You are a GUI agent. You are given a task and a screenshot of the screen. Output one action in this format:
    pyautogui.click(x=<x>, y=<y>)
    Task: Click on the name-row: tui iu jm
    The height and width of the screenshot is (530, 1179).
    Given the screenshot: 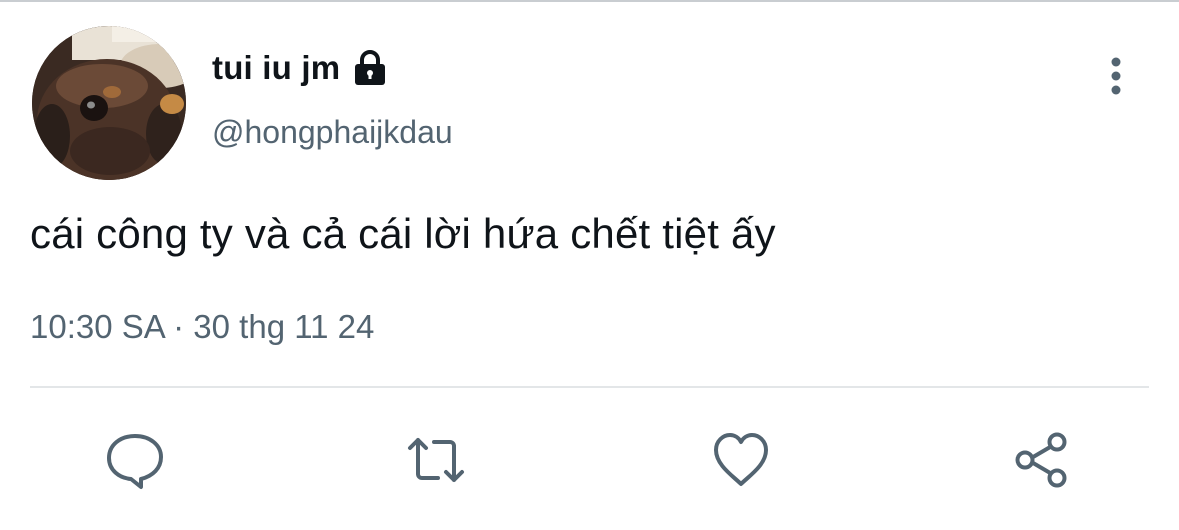 What is the action you would take?
    pyautogui.click(x=301, y=68)
    